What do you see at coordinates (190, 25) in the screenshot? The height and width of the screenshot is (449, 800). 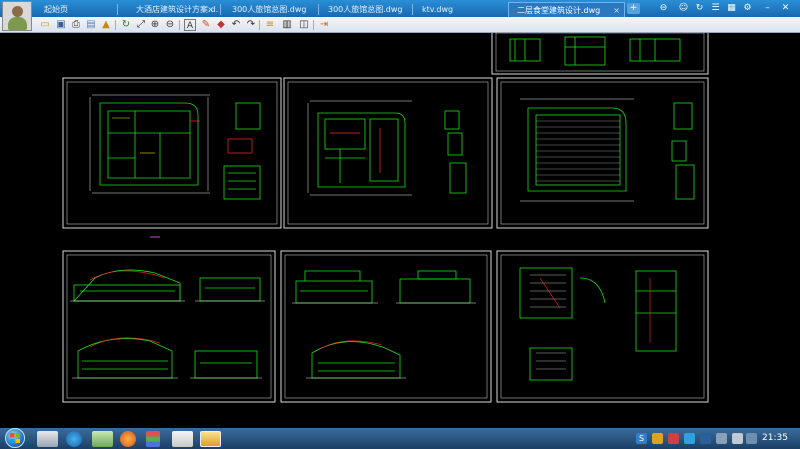 I see `text-icon: A` at bounding box center [190, 25].